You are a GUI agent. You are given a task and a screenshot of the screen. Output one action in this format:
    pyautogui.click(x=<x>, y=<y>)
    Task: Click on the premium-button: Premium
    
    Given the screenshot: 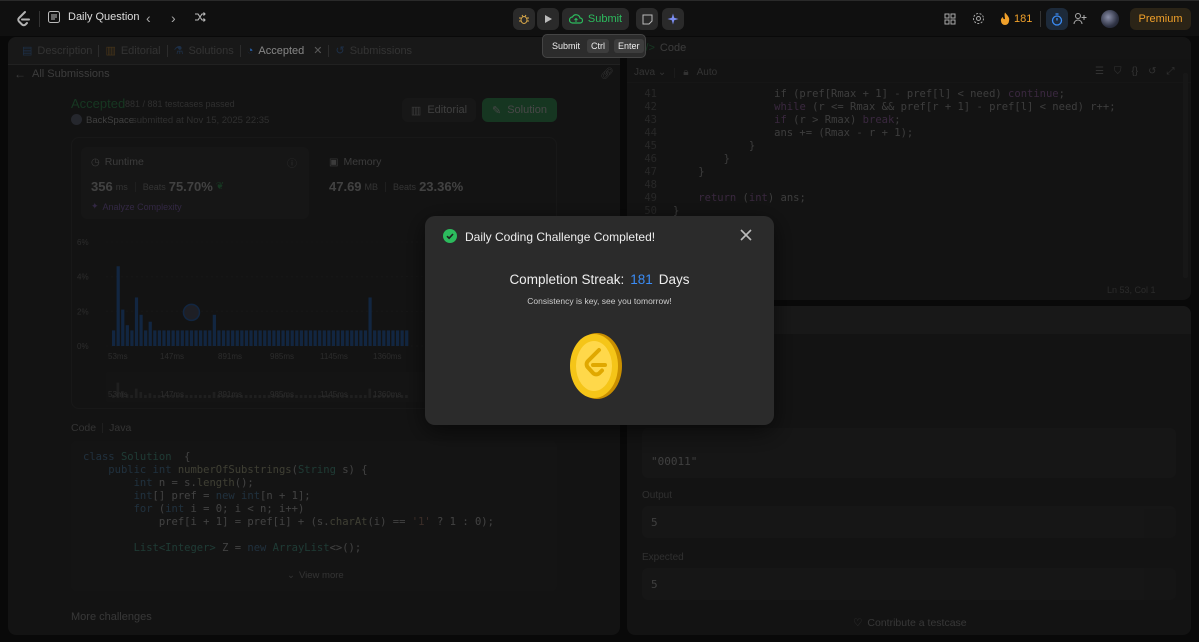 What is the action you would take?
    pyautogui.click(x=1160, y=19)
    